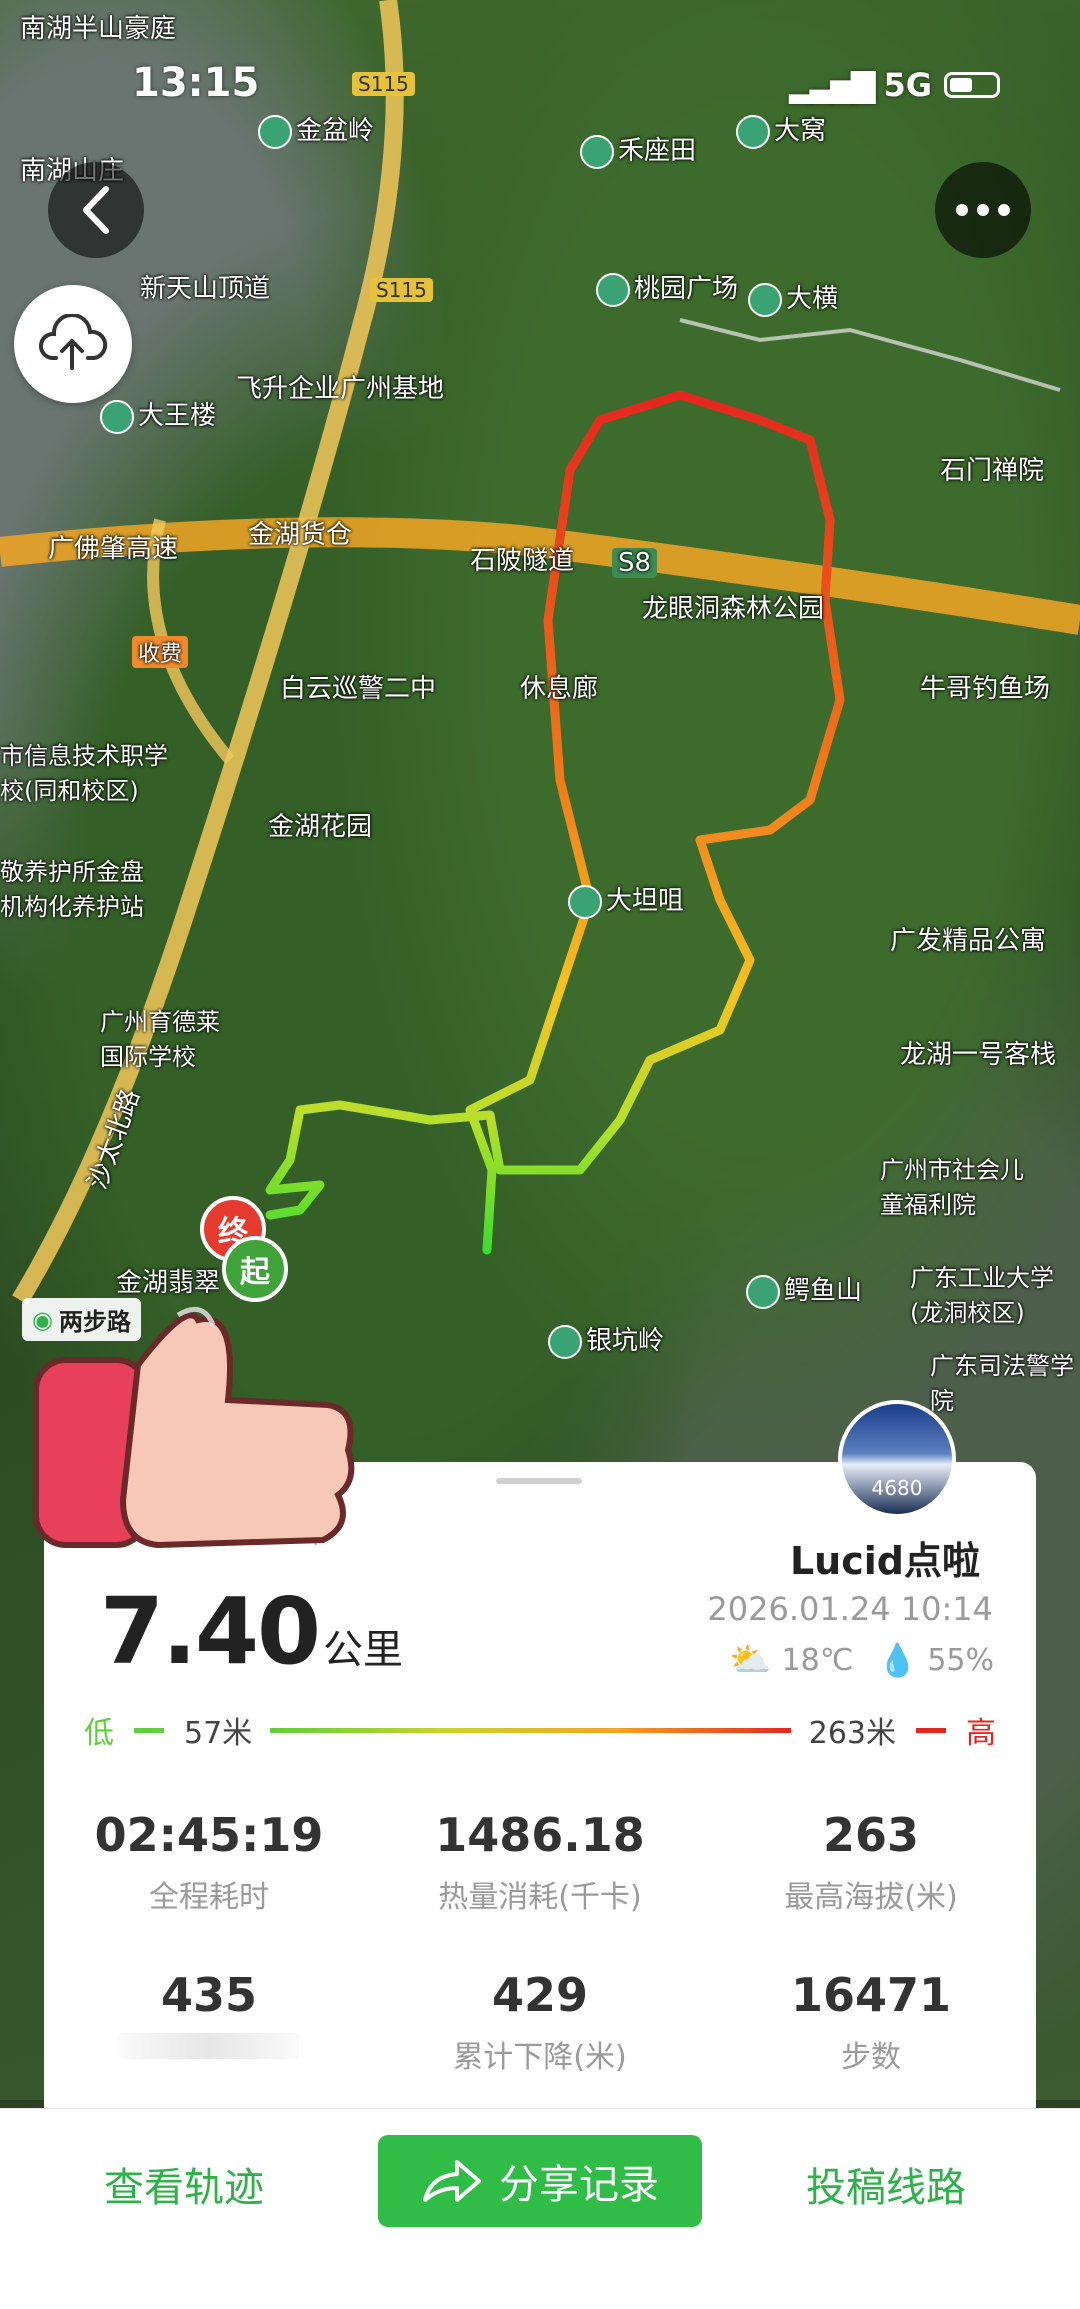  I want to click on stat-calories: 1486.18 热量消耗(千卡), so click(540, 1861).